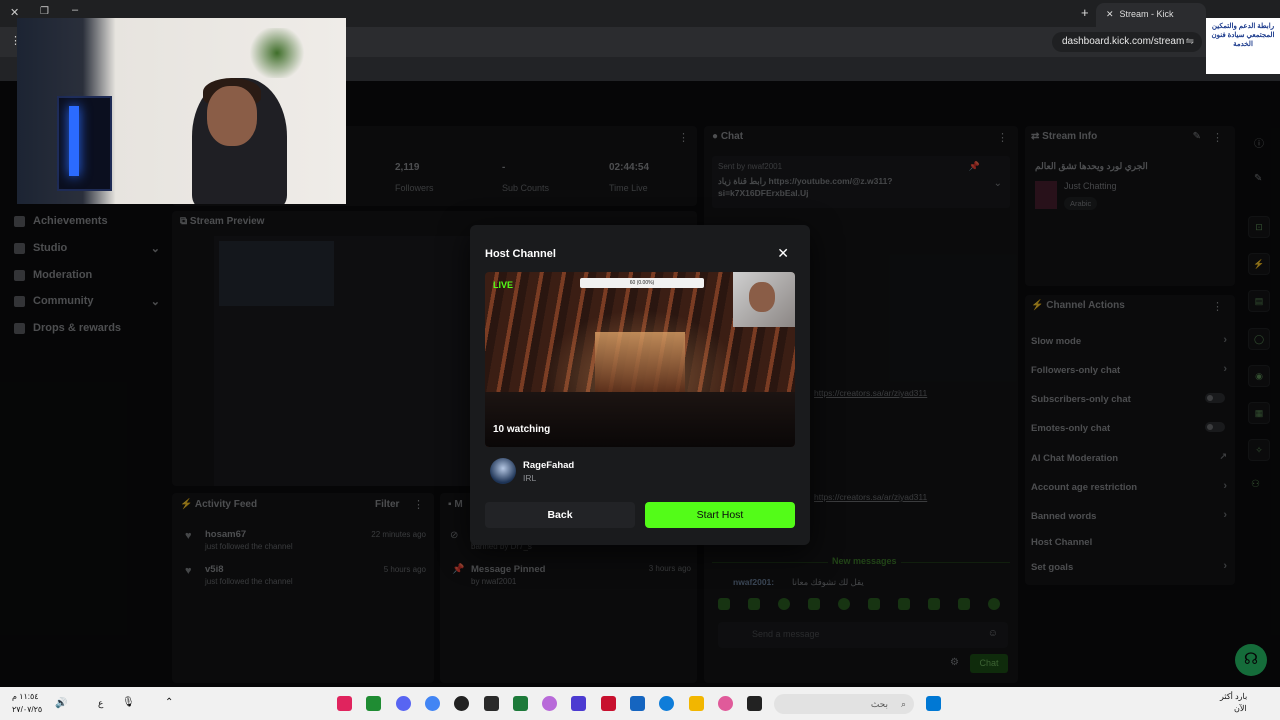 This screenshot has height=720, width=1280. What do you see at coordinates (1123, 41) in the screenshot?
I see `url-text: dashboard.kick.com/stream` at bounding box center [1123, 41].